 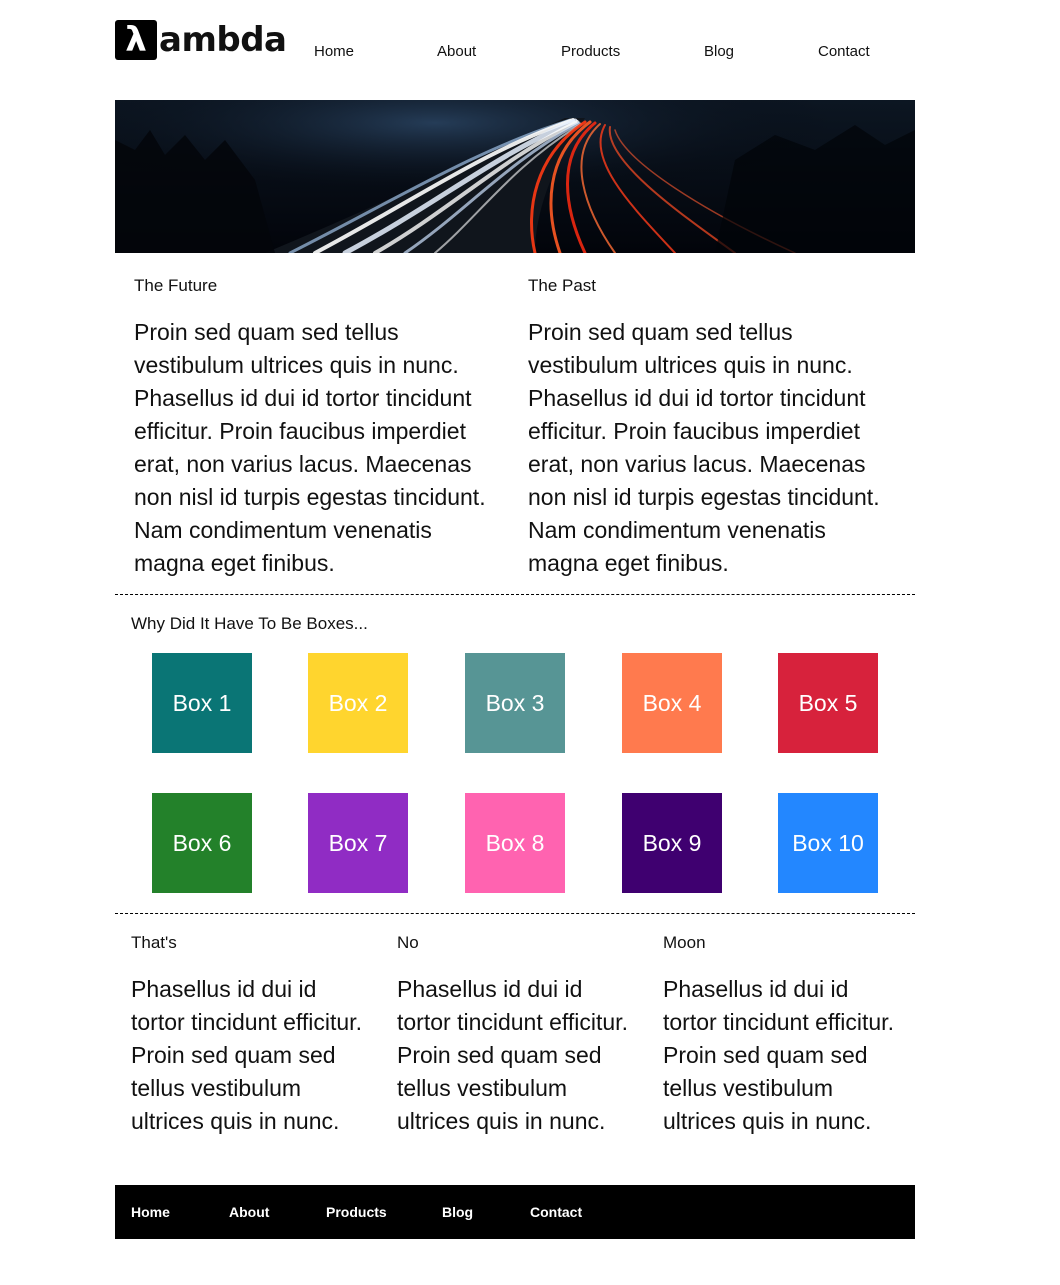 I want to click on nav-products: Products, so click(x=590, y=52).